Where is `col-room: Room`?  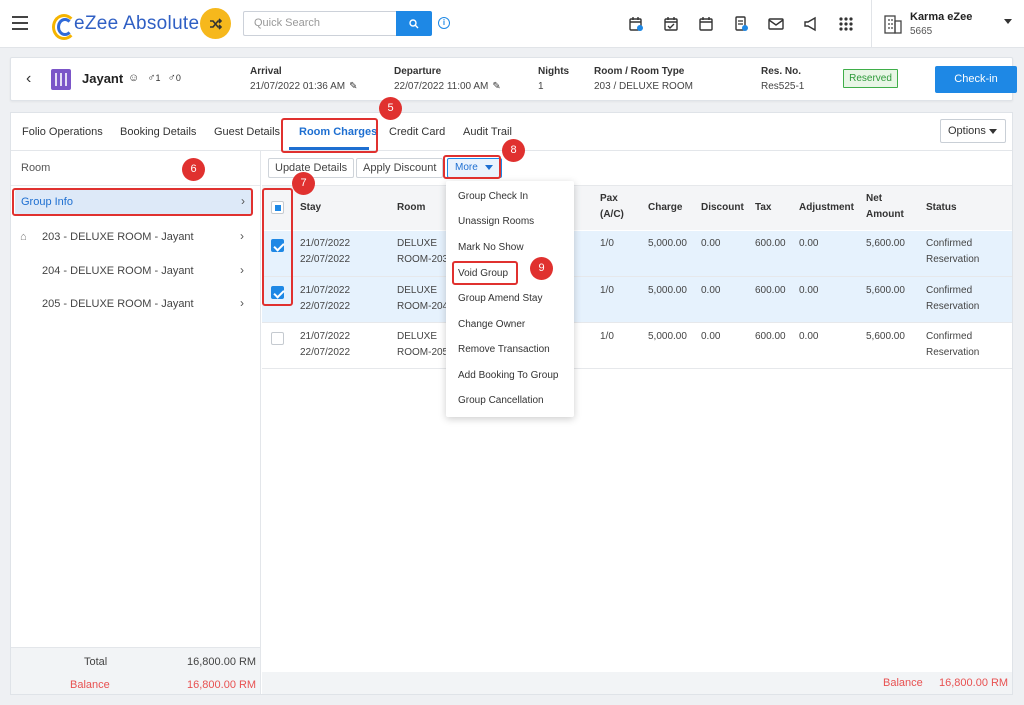 col-room: Room is located at coordinates (411, 207).